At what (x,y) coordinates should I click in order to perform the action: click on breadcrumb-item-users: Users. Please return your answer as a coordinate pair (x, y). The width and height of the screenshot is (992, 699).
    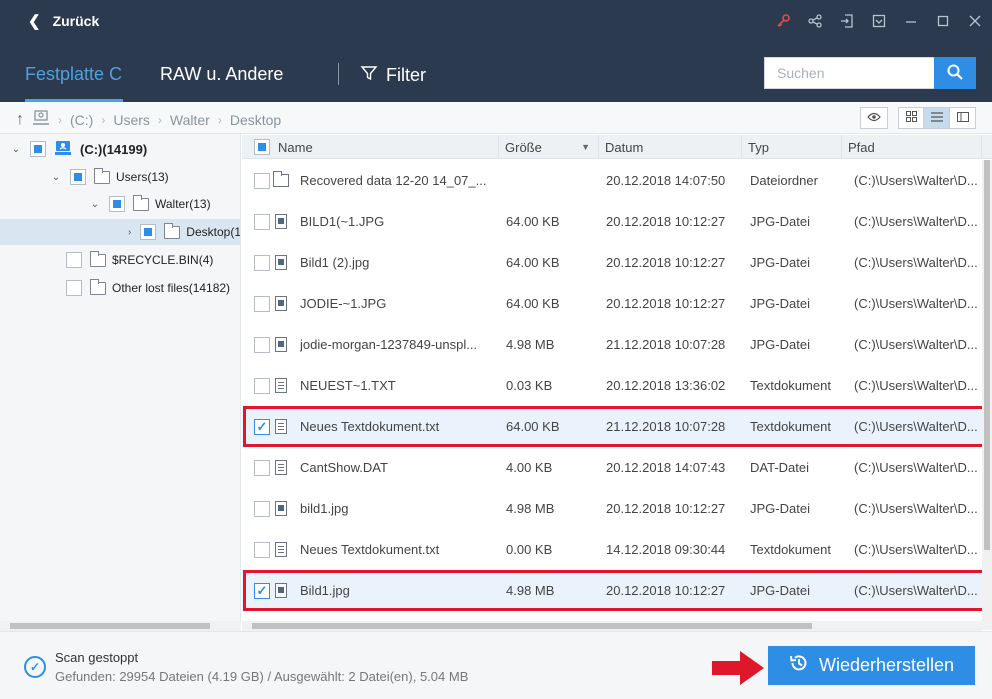
    Looking at the image, I should click on (131, 120).